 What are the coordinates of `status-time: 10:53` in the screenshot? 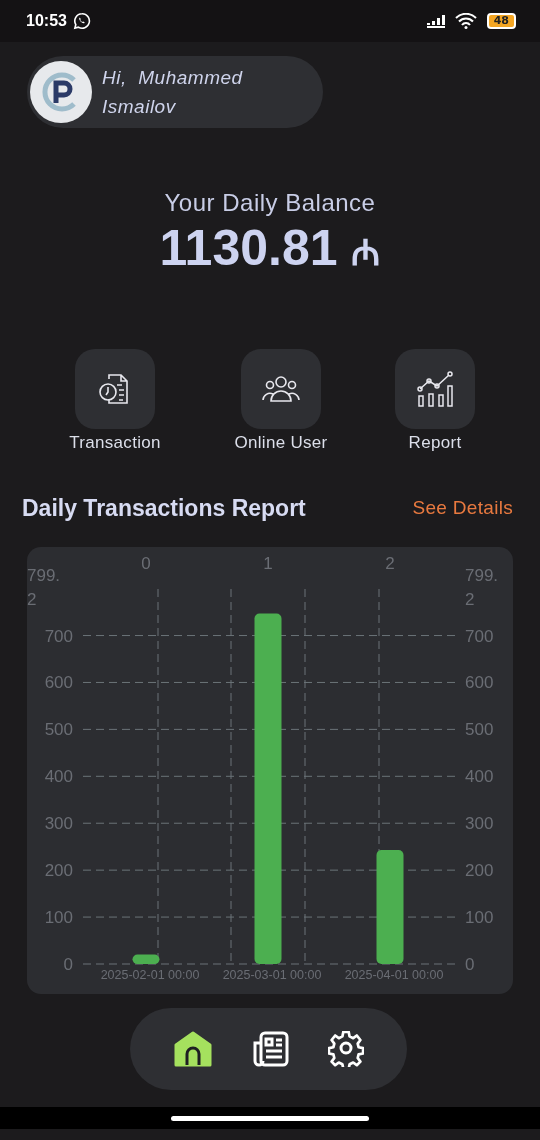 It's located at (46, 21).